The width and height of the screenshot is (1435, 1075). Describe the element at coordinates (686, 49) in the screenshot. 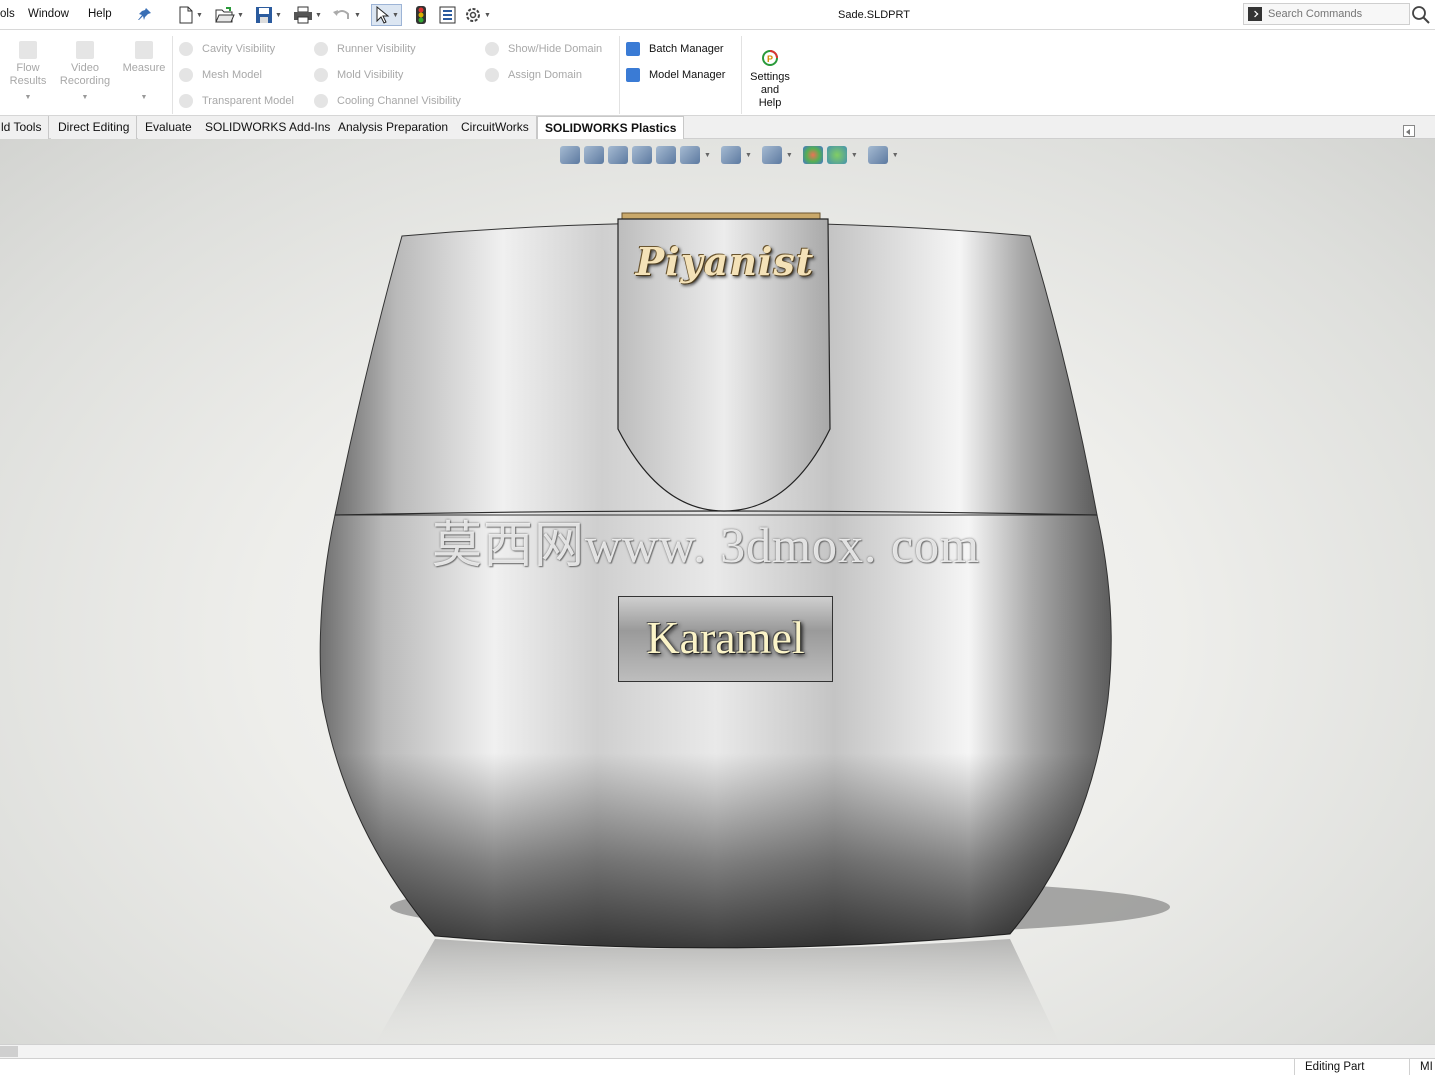

I see `batch-manager-label: Batch Manager` at that location.